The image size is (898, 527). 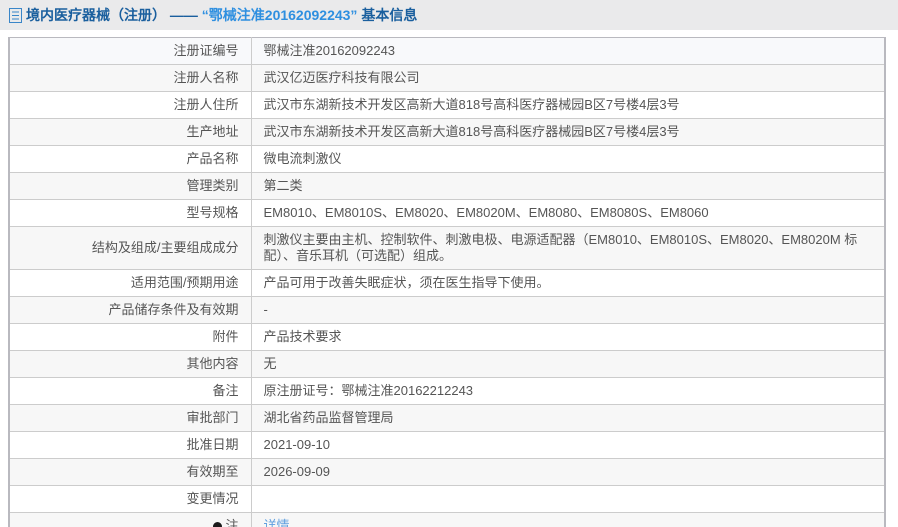 What do you see at coordinates (568, 445) in the screenshot?
I see `row-value: 2021-09-10` at bounding box center [568, 445].